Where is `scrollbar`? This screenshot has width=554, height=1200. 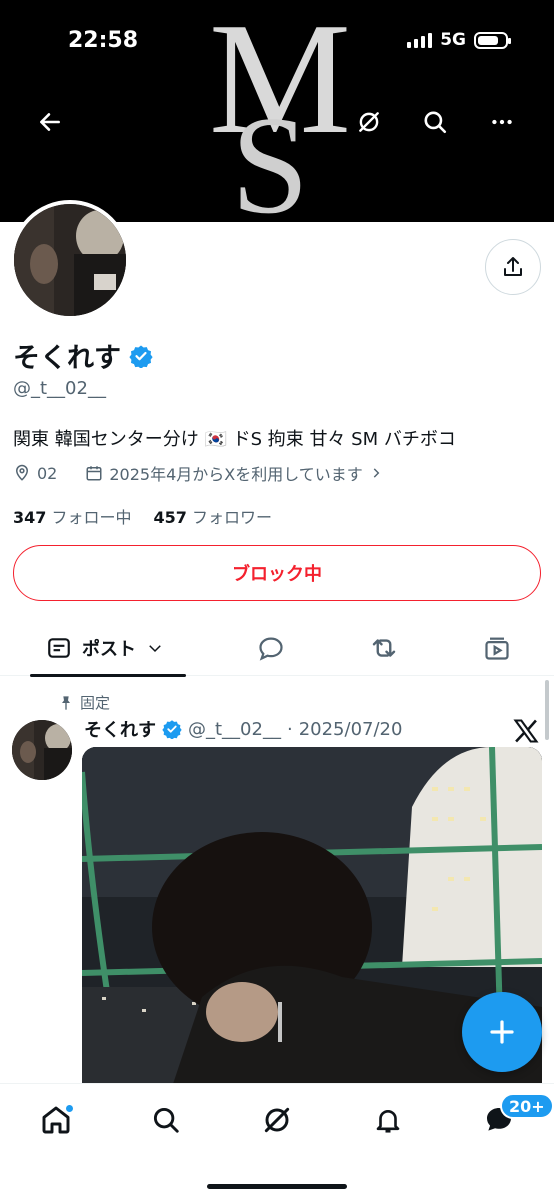
scrollbar is located at coordinates (547, 710).